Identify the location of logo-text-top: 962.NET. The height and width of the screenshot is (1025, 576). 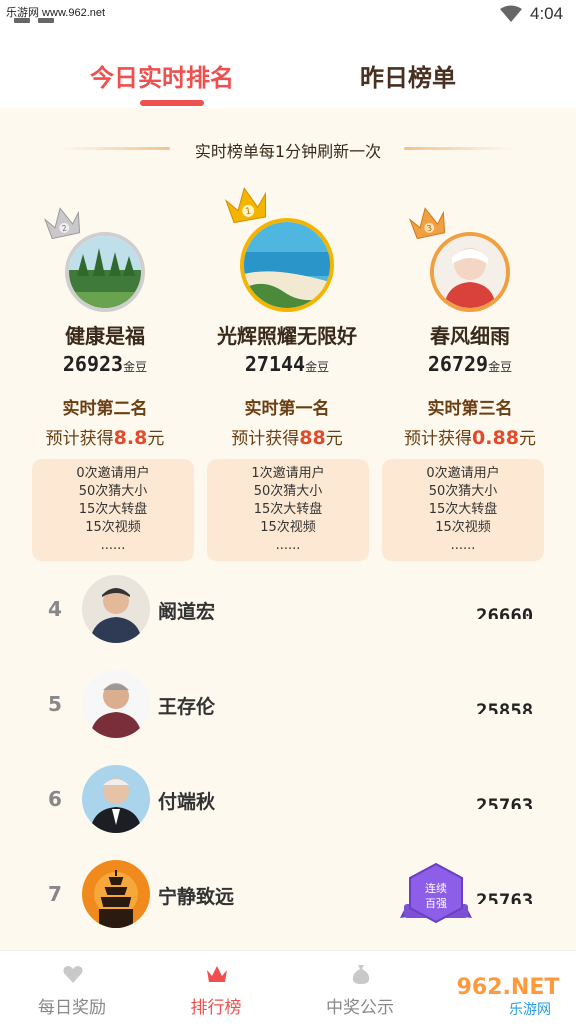
(508, 987).